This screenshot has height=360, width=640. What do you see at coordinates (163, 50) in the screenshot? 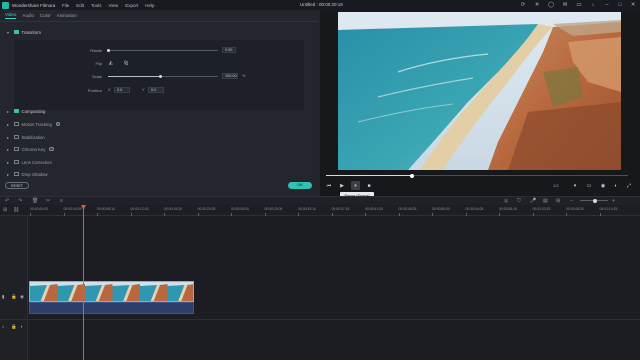
I see `rotate-slider` at bounding box center [163, 50].